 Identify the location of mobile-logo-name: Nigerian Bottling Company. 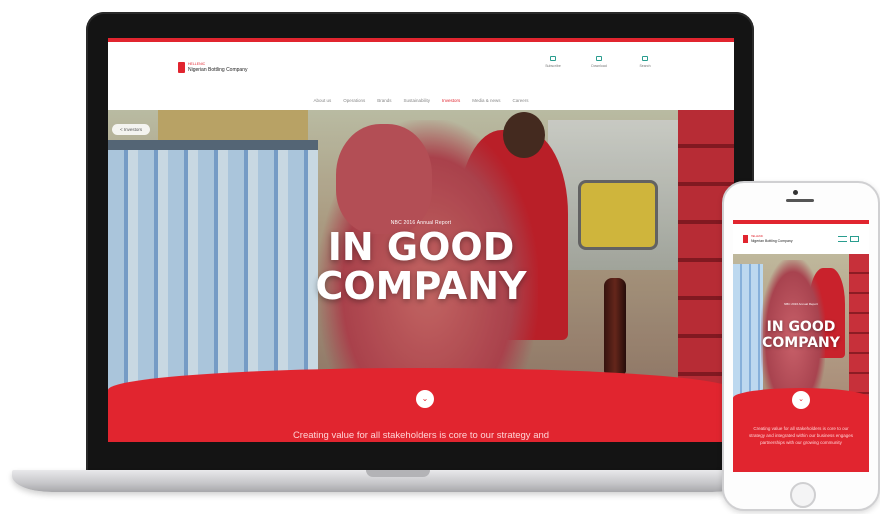
(772, 241).